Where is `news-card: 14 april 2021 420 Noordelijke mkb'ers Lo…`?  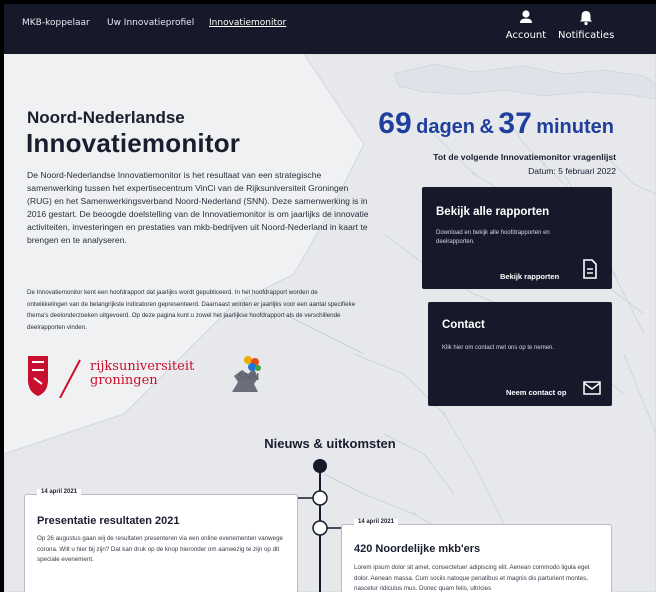 news-card: 14 april 2021 420 Noordelijke mkb'ers Lo… is located at coordinates (476, 555).